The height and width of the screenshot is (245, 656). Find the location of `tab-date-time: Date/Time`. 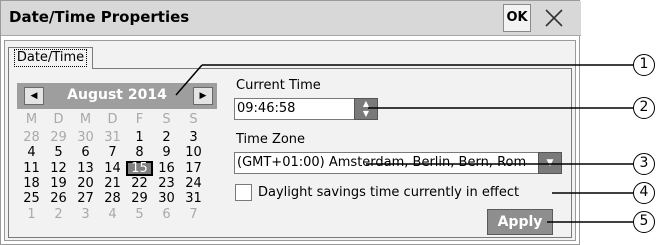

tab-date-time: Date/Time is located at coordinates (50, 58).